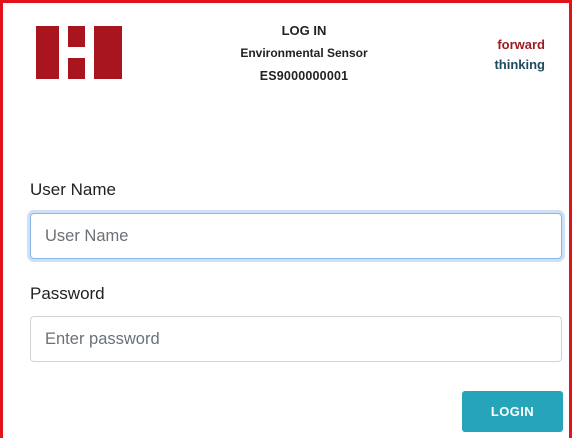  Describe the element at coordinates (519, 55) in the screenshot. I see `brand-tagline: forward thinking` at that location.